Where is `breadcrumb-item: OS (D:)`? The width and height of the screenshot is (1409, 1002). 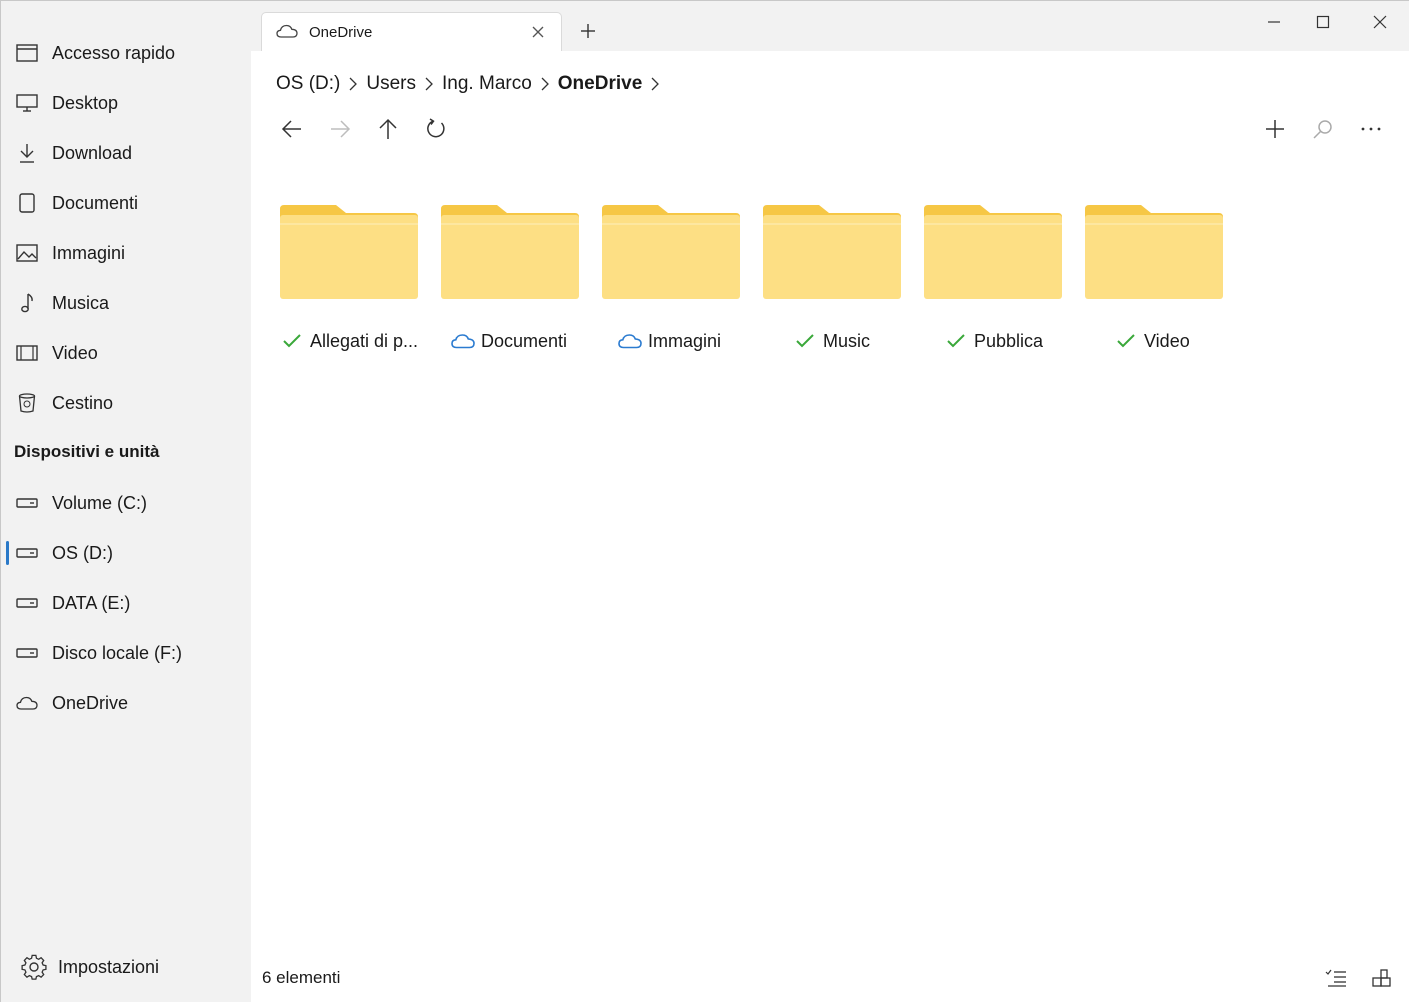 breadcrumb-item: OS (D:) is located at coordinates (308, 84).